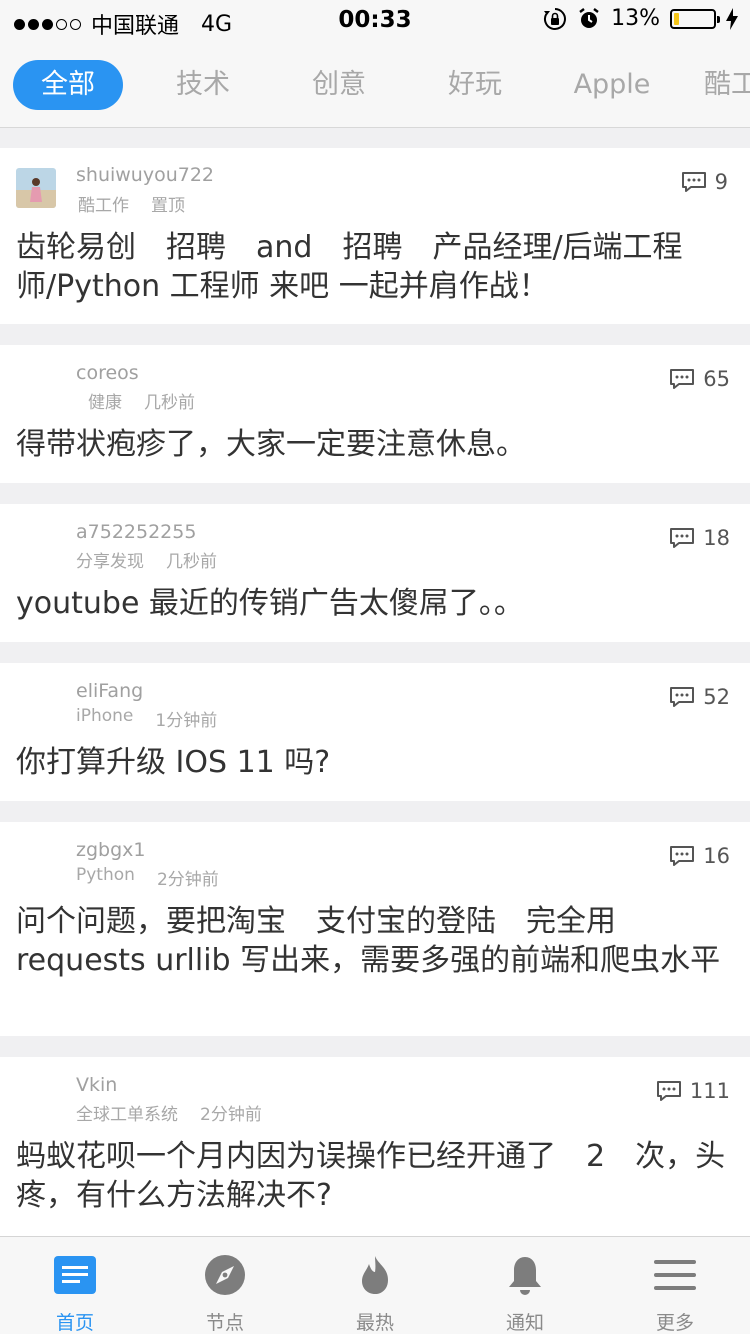  I want to click on topic-meta: Python 2分钟前, so click(147, 877).